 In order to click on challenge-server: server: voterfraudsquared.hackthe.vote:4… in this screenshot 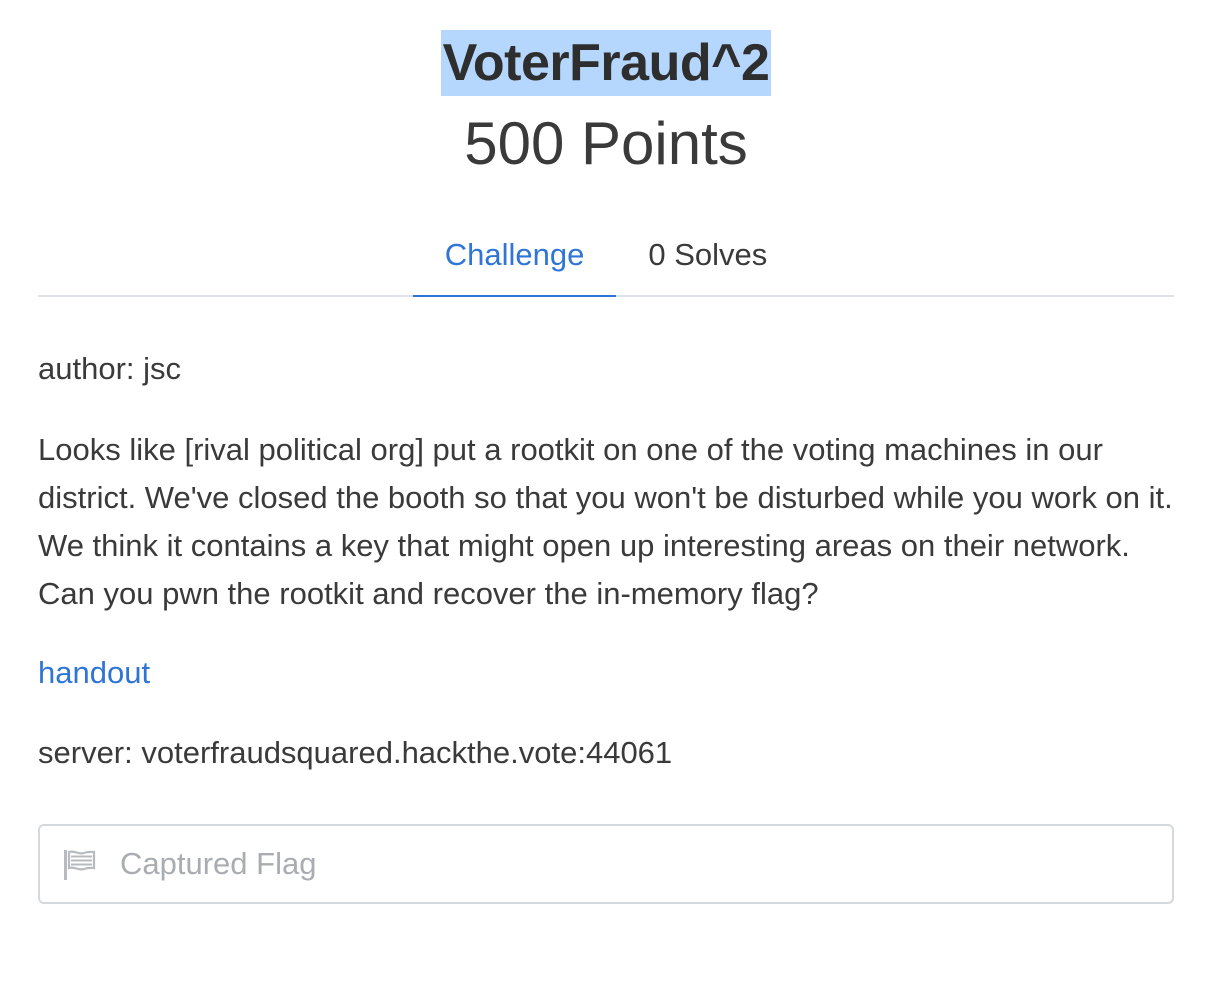, I will do `click(355, 752)`.